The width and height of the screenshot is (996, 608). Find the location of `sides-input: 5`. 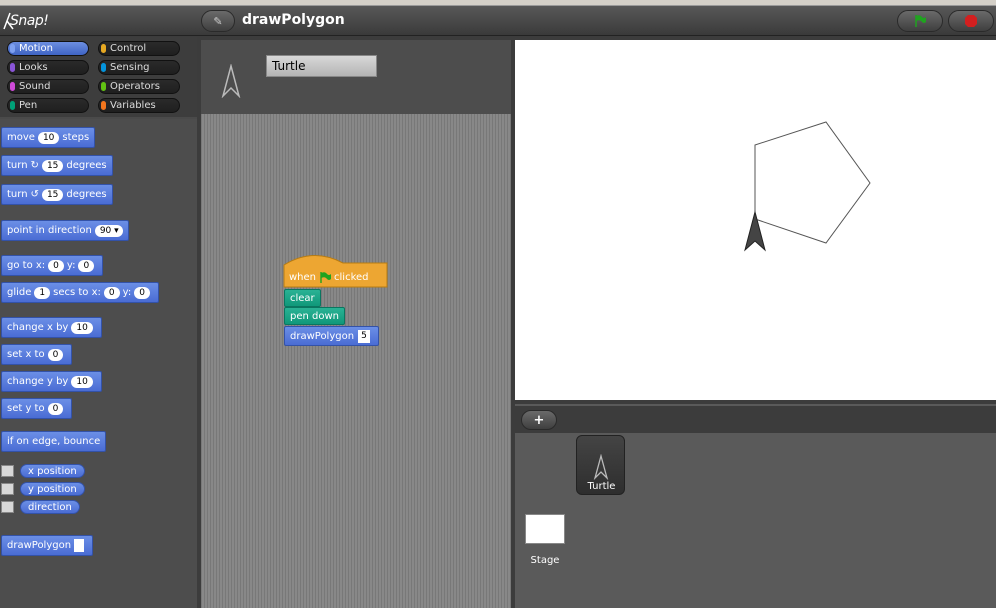

sides-input: 5 is located at coordinates (364, 336).